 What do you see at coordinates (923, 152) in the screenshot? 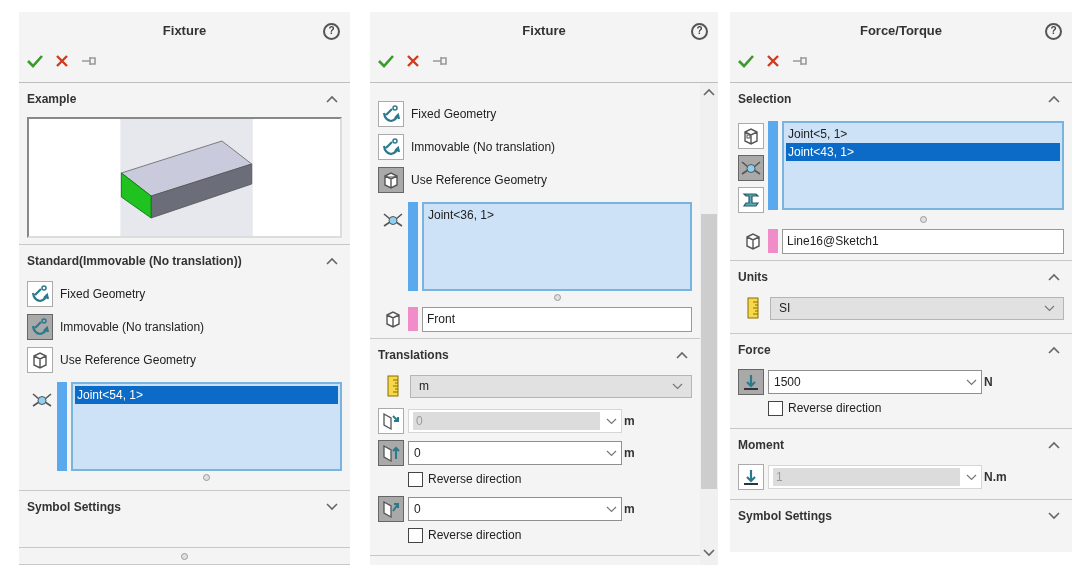
I see `list-item: Joint<43, 1>` at bounding box center [923, 152].